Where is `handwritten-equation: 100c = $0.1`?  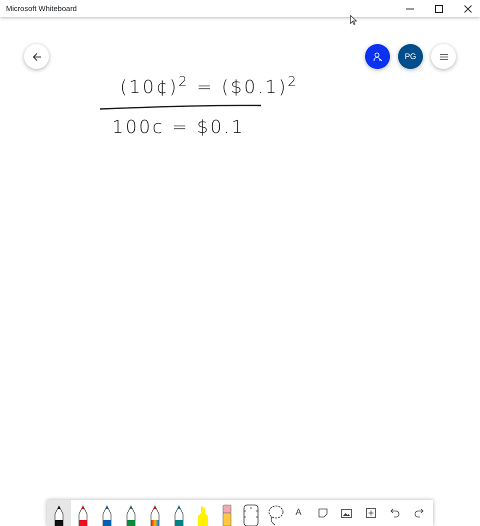 handwritten-equation: 100c = $0.1 is located at coordinates (178, 127).